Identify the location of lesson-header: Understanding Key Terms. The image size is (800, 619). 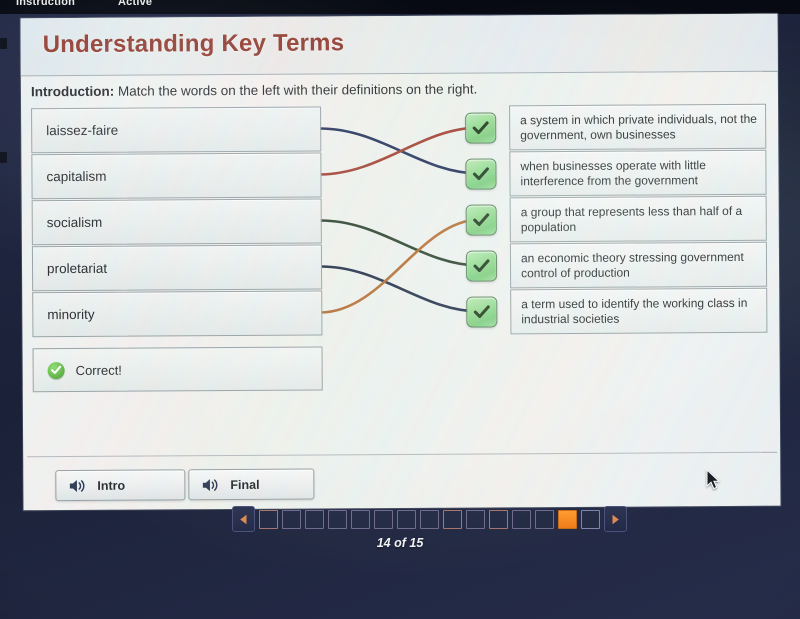
(399, 45).